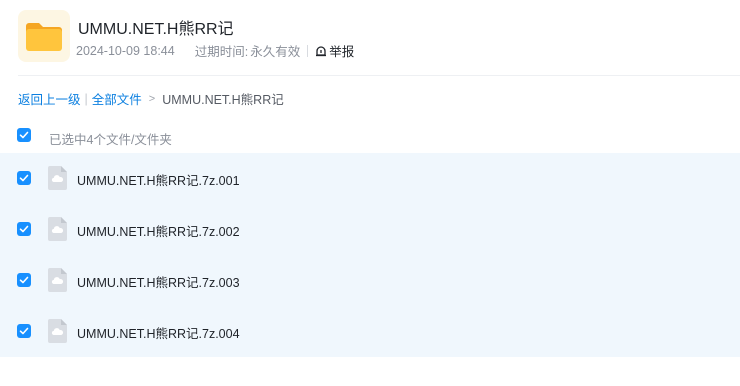  I want to click on file-row: UMMU.NET.H熊RR记.7z.004, so click(370, 331).